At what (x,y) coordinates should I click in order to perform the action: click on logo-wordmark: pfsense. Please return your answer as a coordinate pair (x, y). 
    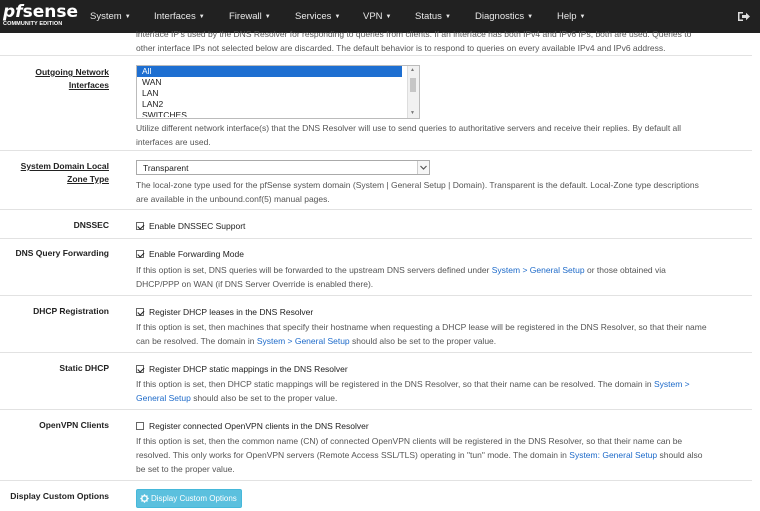
    Looking at the image, I should click on (40, 12).